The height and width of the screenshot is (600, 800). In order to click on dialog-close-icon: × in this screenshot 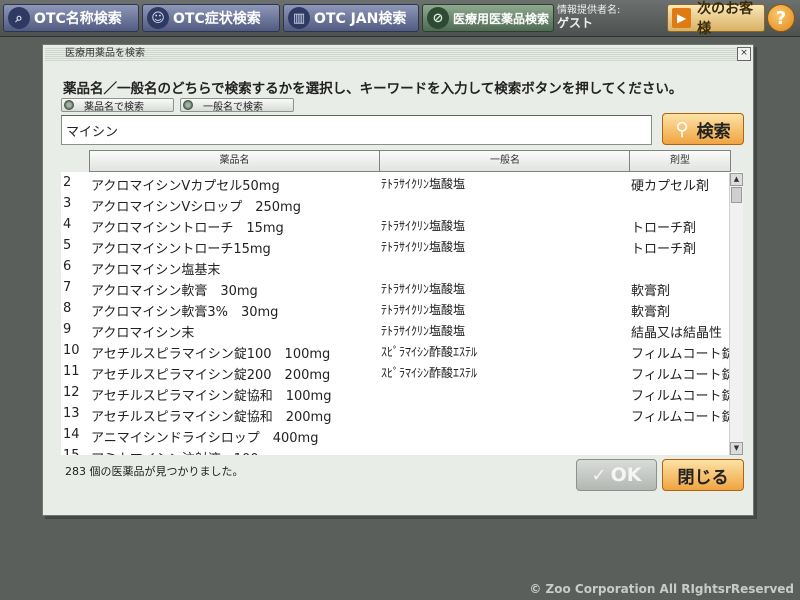, I will do `click(744, 54)`.